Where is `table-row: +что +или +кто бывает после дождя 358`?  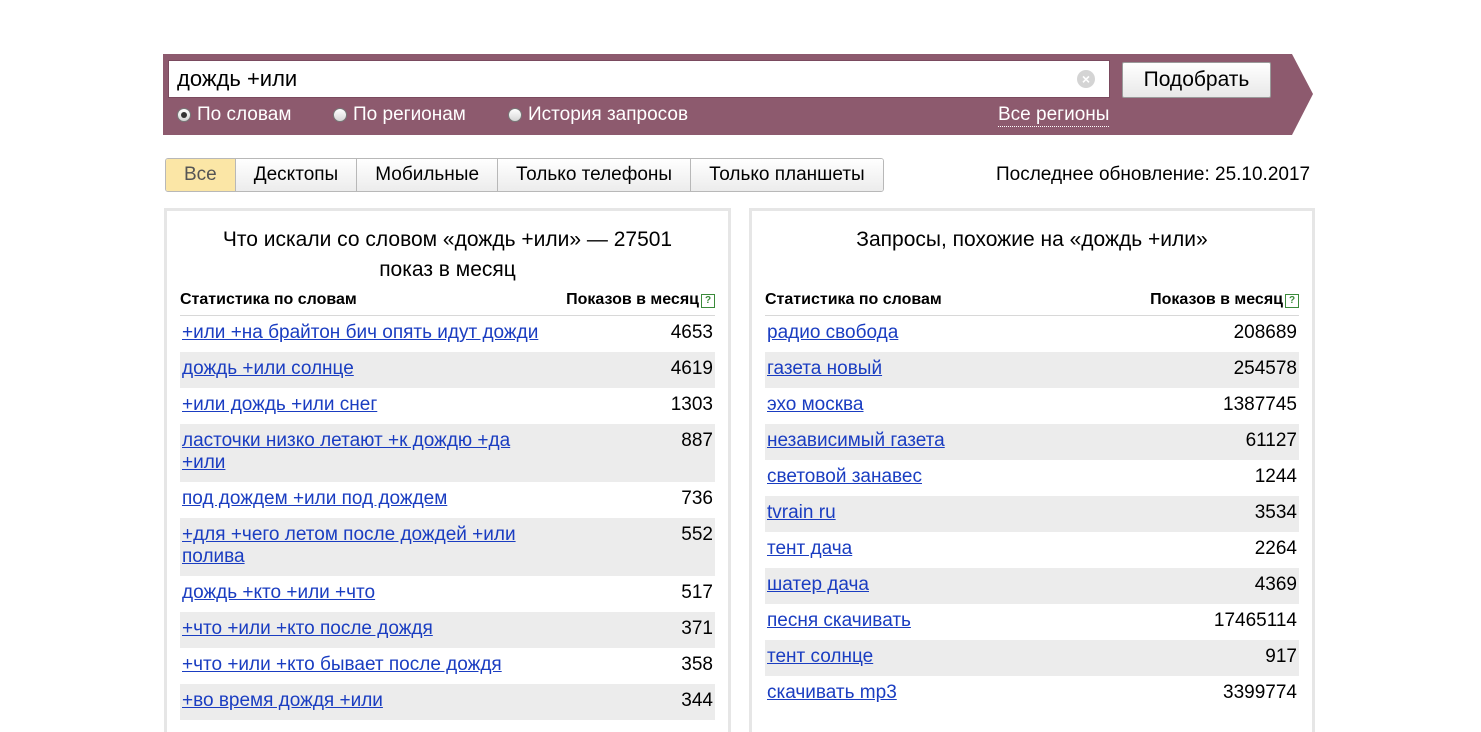 table-row: +что +или +кто бывает после дождя 358 is located at coordinates (447, 666).